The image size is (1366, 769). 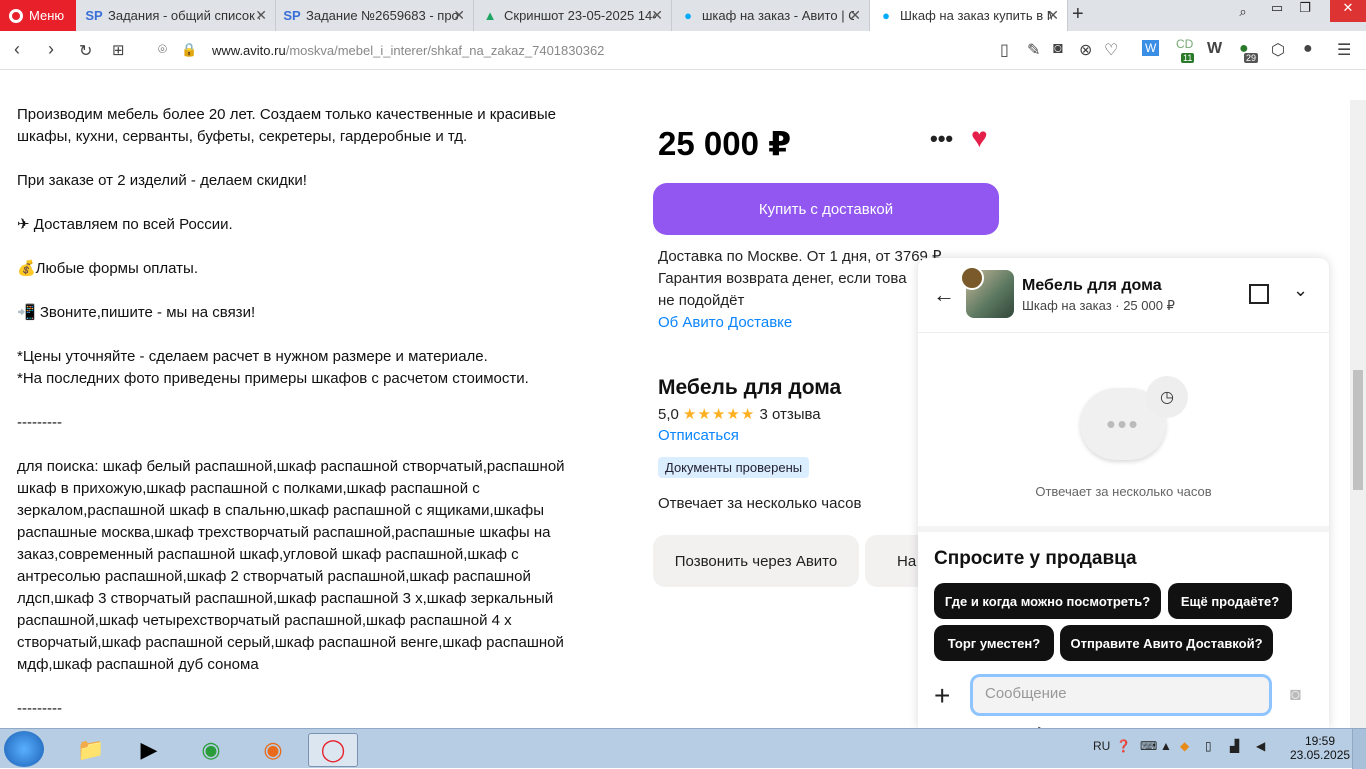 I want to click on tabs-grid-icon: ⊞, so click(x=118, y=50).